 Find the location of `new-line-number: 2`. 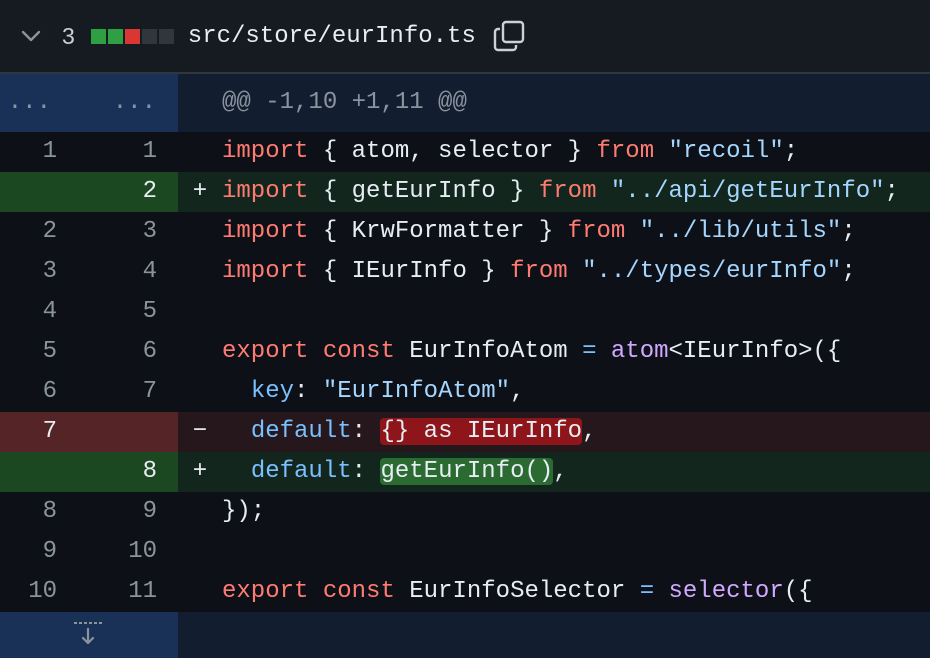

new-line-number: 2 is located at coordinates (133, 192).